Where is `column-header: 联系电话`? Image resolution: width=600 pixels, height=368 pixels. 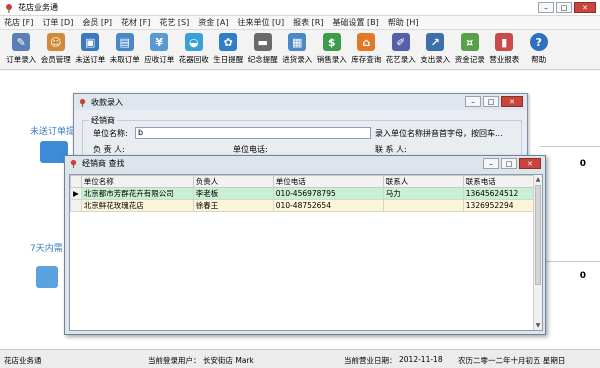 column-header: 联系电话 is located at coordinates (500, 181).